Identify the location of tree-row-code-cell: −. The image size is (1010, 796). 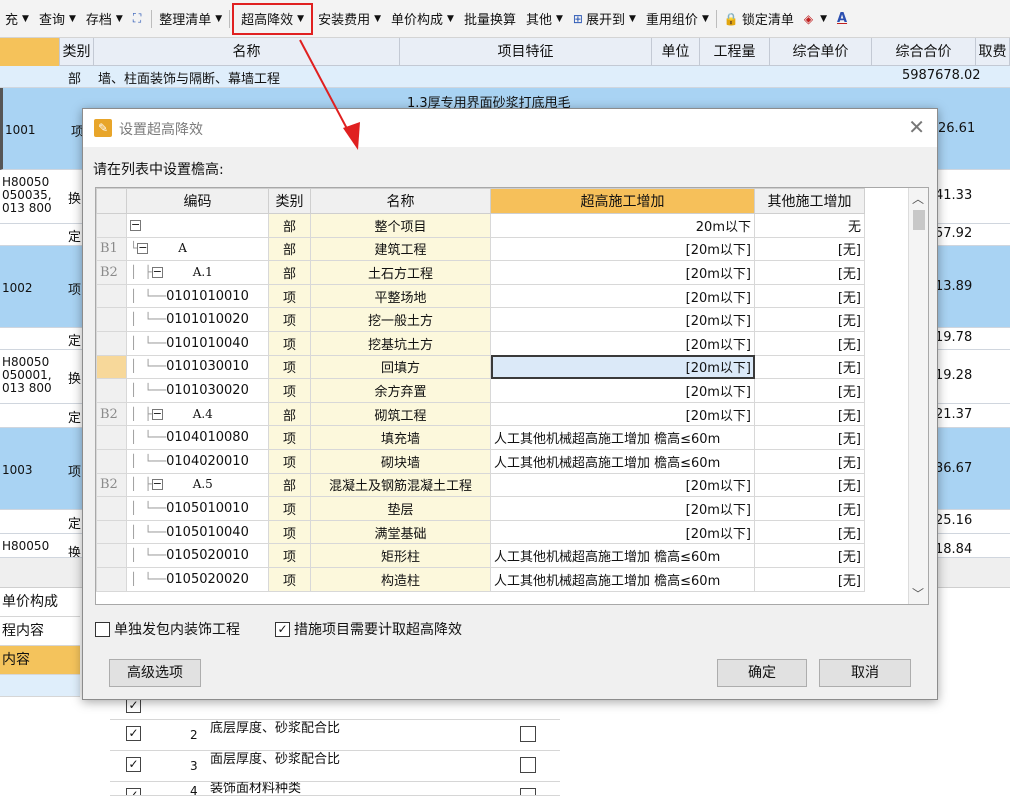
(197, 225).